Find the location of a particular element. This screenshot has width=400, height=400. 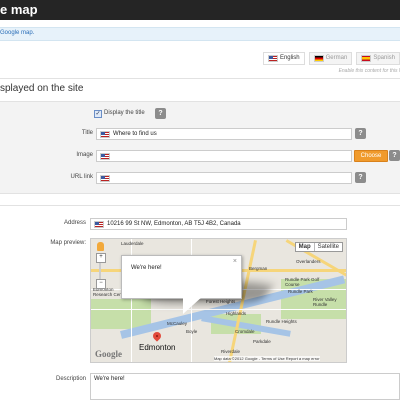

image-label: Image is located at coordinates (84, 155).